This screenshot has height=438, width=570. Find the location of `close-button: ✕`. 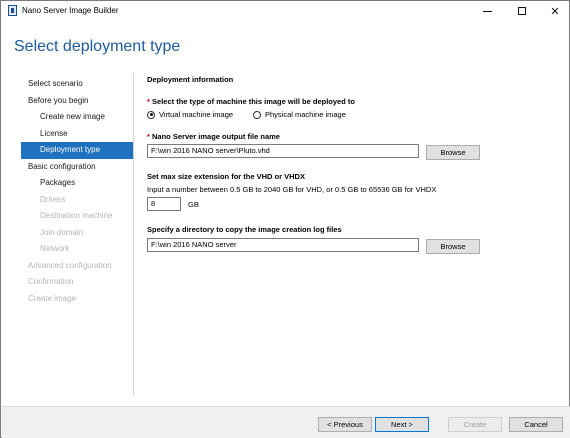

close-button: ✕ is located at coordinates (555, 11).